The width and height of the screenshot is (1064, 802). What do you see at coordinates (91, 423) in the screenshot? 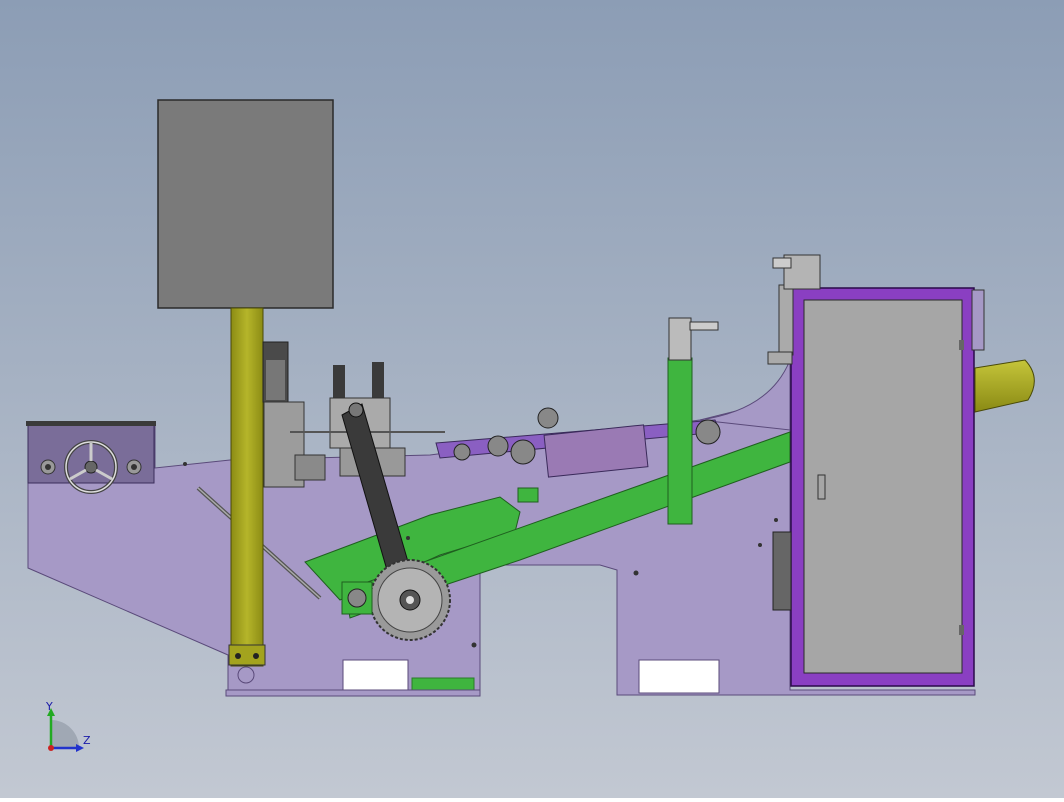
I see `handwheel-housing-top` at bounding box center [91, 423].